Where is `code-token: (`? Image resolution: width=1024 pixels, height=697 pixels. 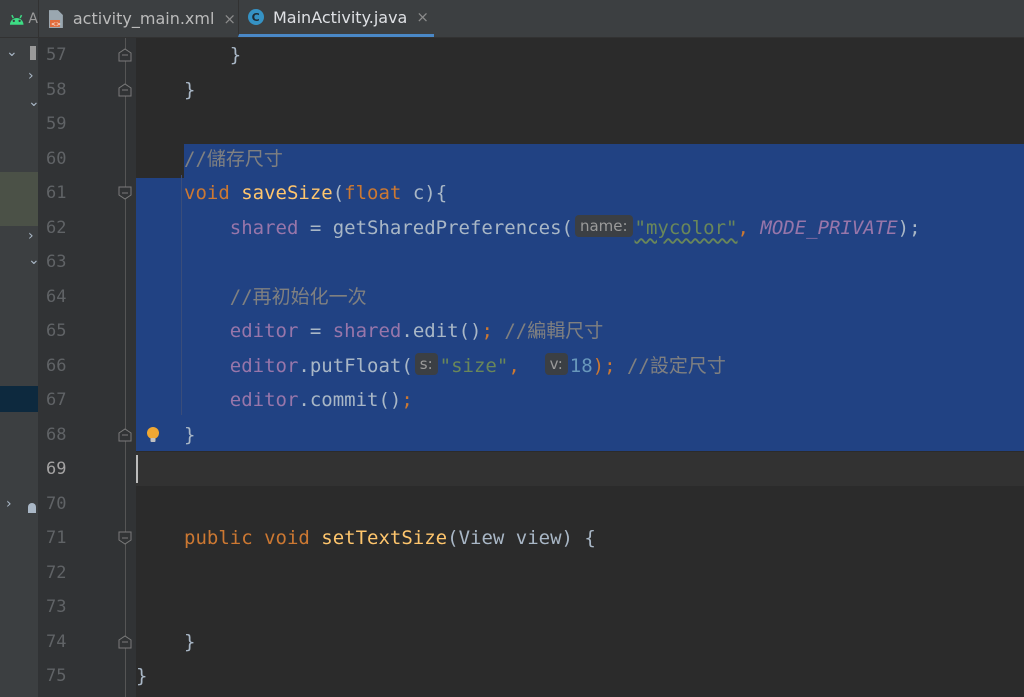 code-token: ( is located at coordinates (338, 193).